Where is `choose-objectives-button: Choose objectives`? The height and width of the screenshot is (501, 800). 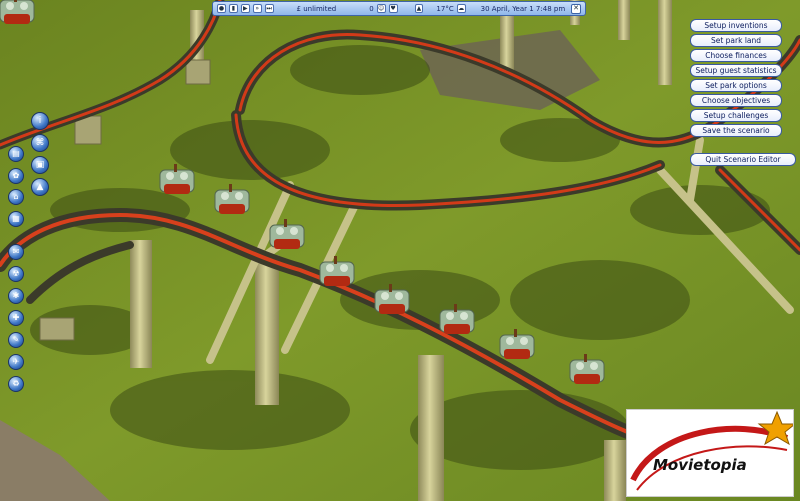 choose-objectives-button: Choose objectives is located at coordinates (736, 100).